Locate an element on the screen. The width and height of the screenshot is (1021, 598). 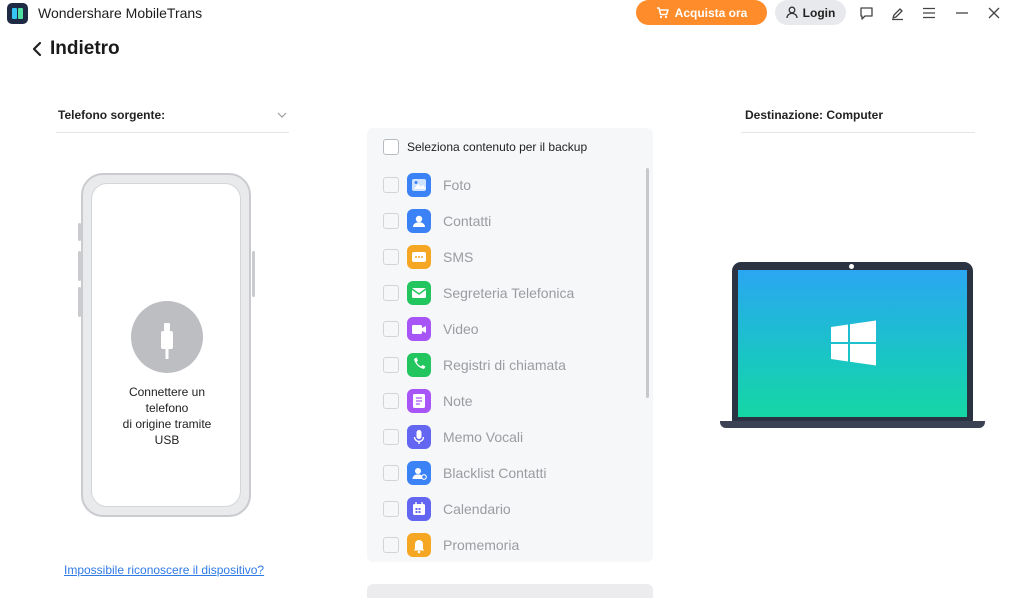
usb-cable-icon is located at coordinates (167, 337).